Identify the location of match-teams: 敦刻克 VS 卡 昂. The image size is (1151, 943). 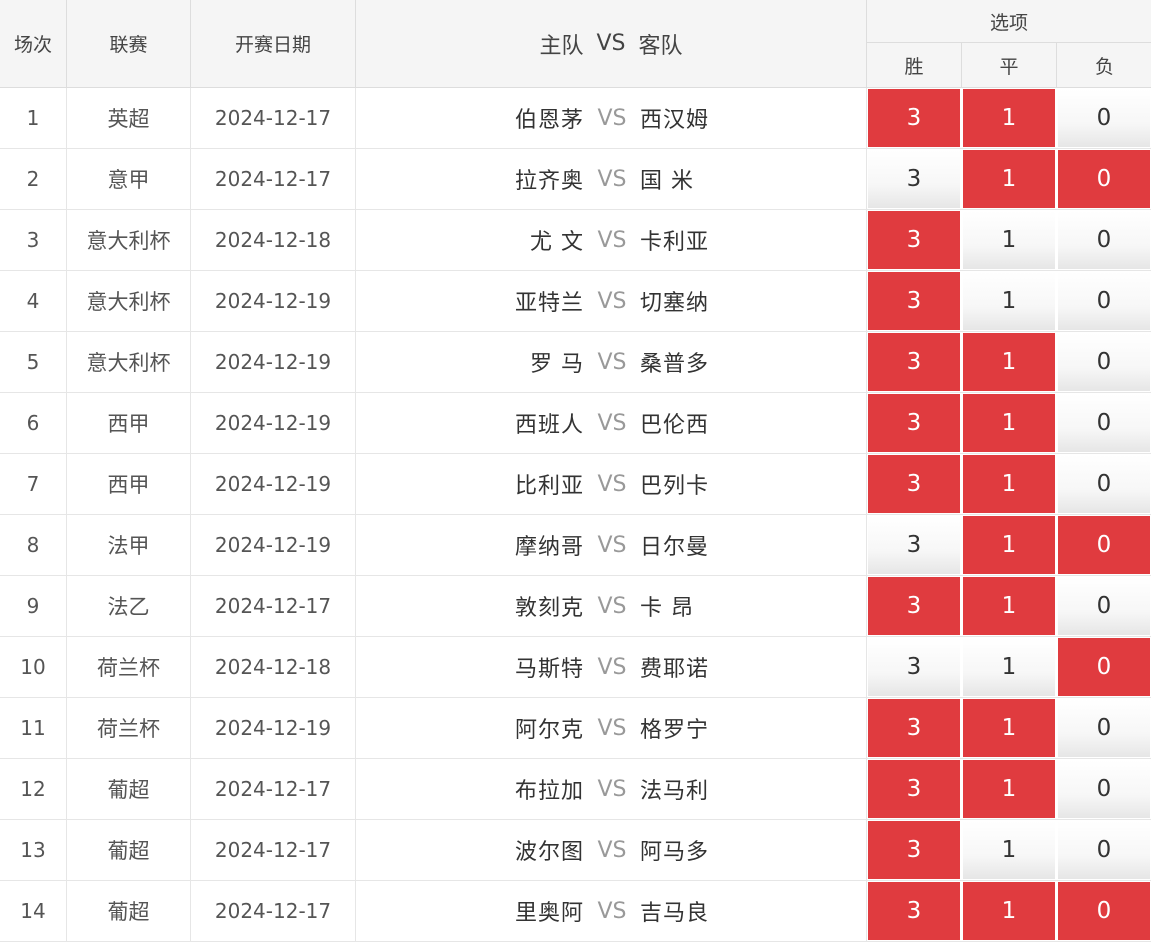
(611, 606).